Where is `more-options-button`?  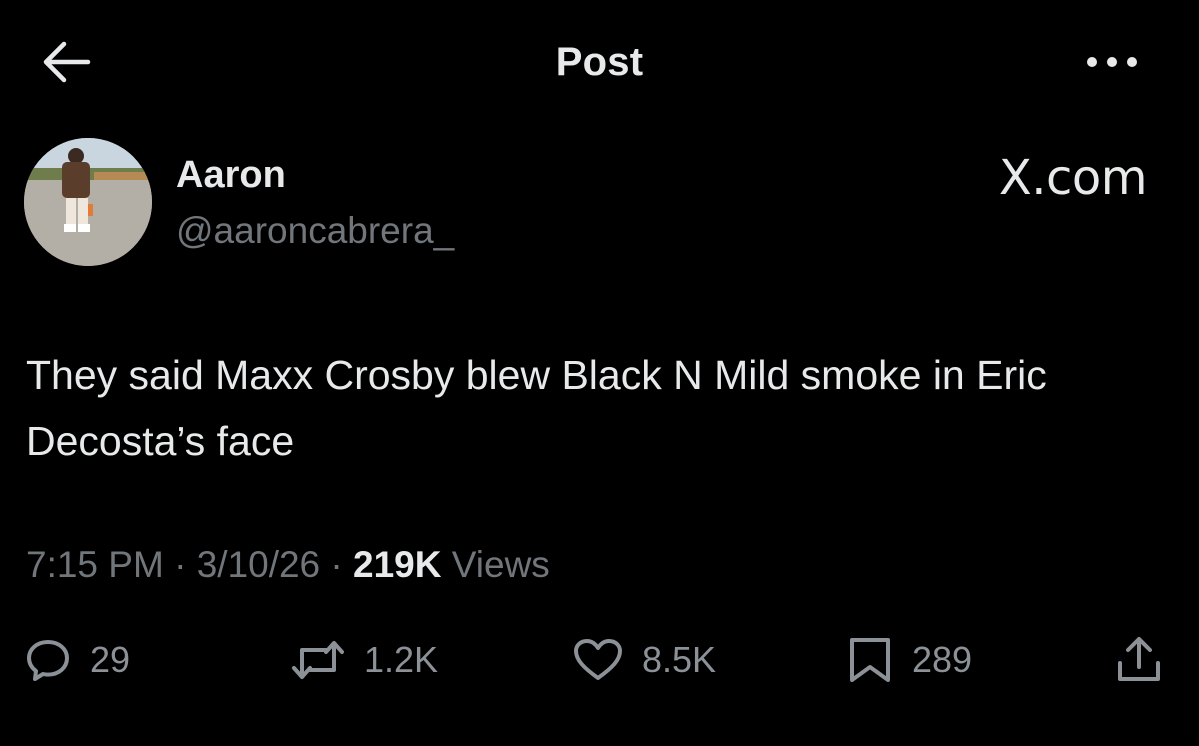 more-options-button is located at coordinates (1112, 62).